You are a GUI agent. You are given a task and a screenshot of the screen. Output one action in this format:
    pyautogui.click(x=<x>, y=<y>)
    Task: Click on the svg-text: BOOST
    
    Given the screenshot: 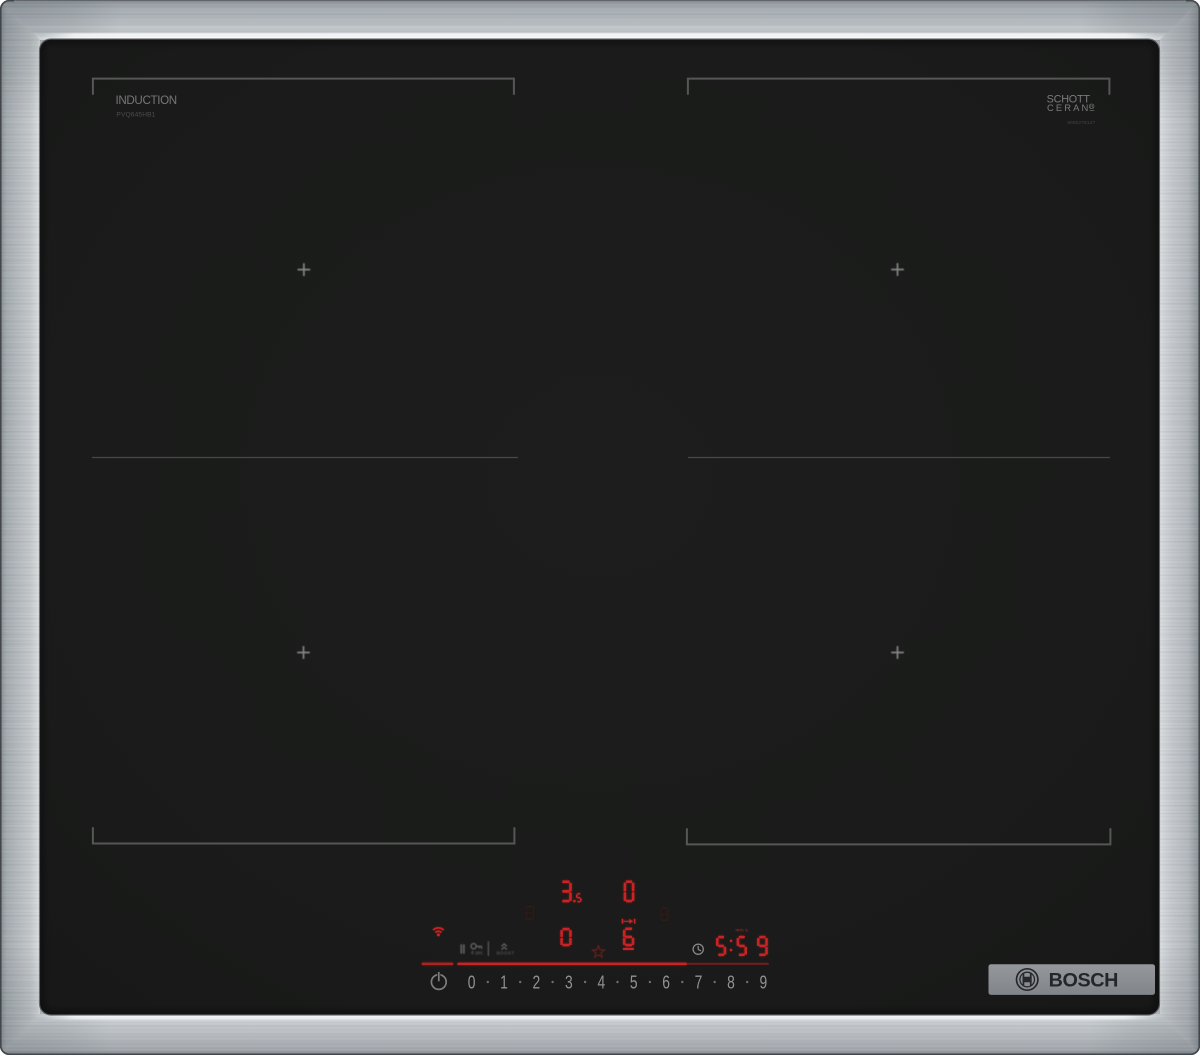 What is the action you would take?
    pyautogui.click(x=506, y=952)
    